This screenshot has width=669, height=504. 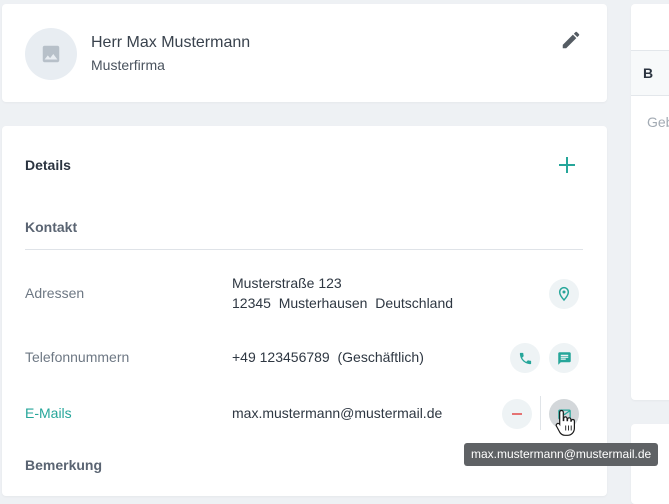 What do you see at coordinates (540, 413) in the screenshot?
I see `action-separator` at bounding box center [540, 413].